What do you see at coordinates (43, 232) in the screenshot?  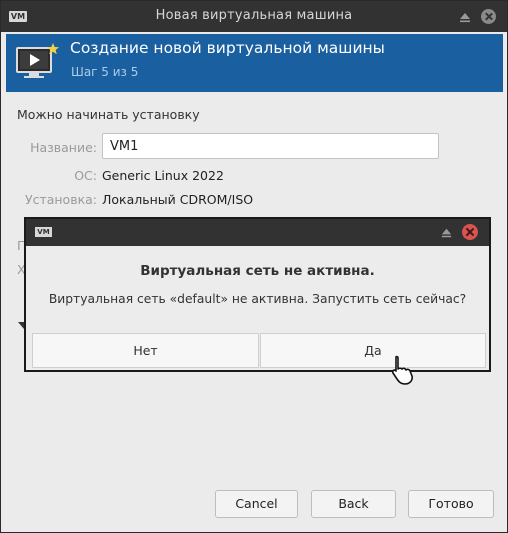 I see `vm-app-icon: VM` at bounding box center [43, 232].